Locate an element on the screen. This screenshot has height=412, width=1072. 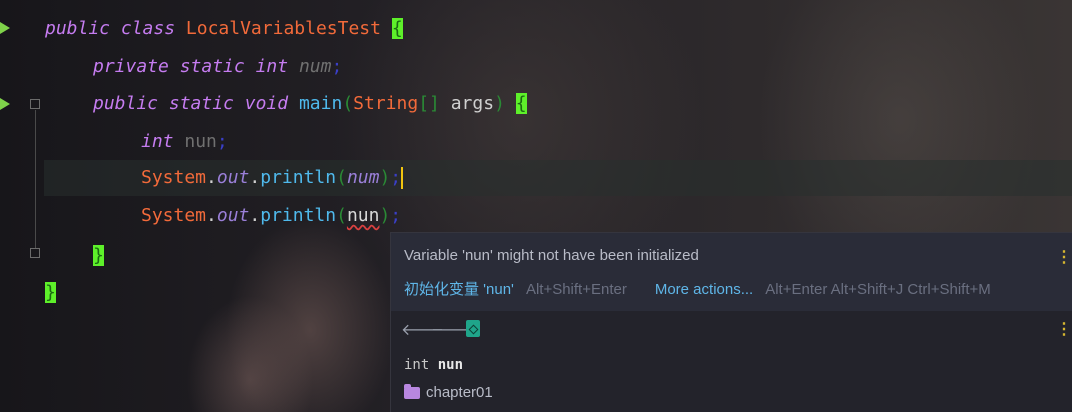
keyword: void is located at coordinates (266, 103).